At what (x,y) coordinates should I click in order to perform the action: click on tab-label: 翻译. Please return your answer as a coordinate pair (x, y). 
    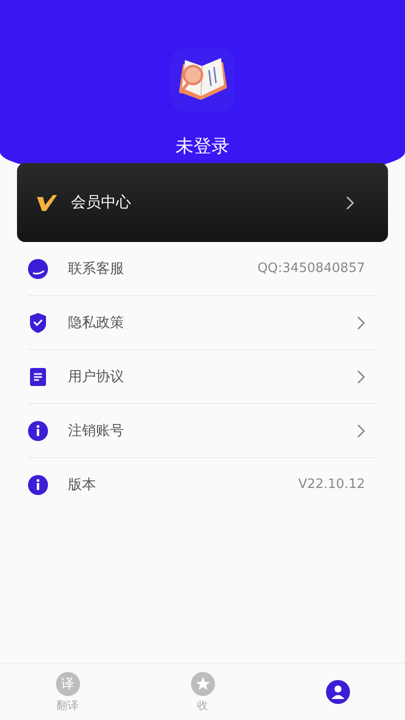
    Looking at the image, I should click on (67, 705).